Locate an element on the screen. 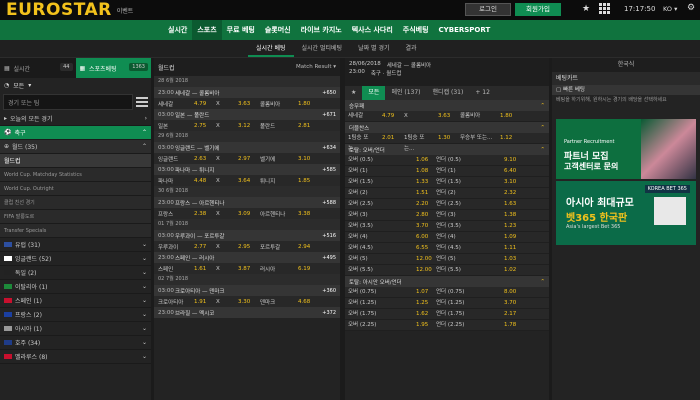  odds-cell: 오버 (1.5) is located at coordinates (379, 182).